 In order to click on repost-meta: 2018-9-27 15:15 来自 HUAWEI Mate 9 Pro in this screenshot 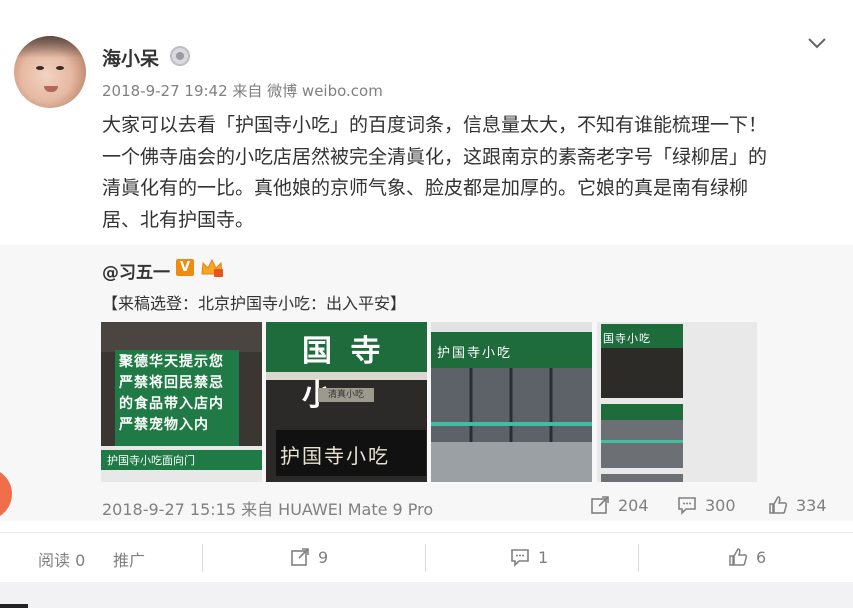, I will do `click(268, 509)`.